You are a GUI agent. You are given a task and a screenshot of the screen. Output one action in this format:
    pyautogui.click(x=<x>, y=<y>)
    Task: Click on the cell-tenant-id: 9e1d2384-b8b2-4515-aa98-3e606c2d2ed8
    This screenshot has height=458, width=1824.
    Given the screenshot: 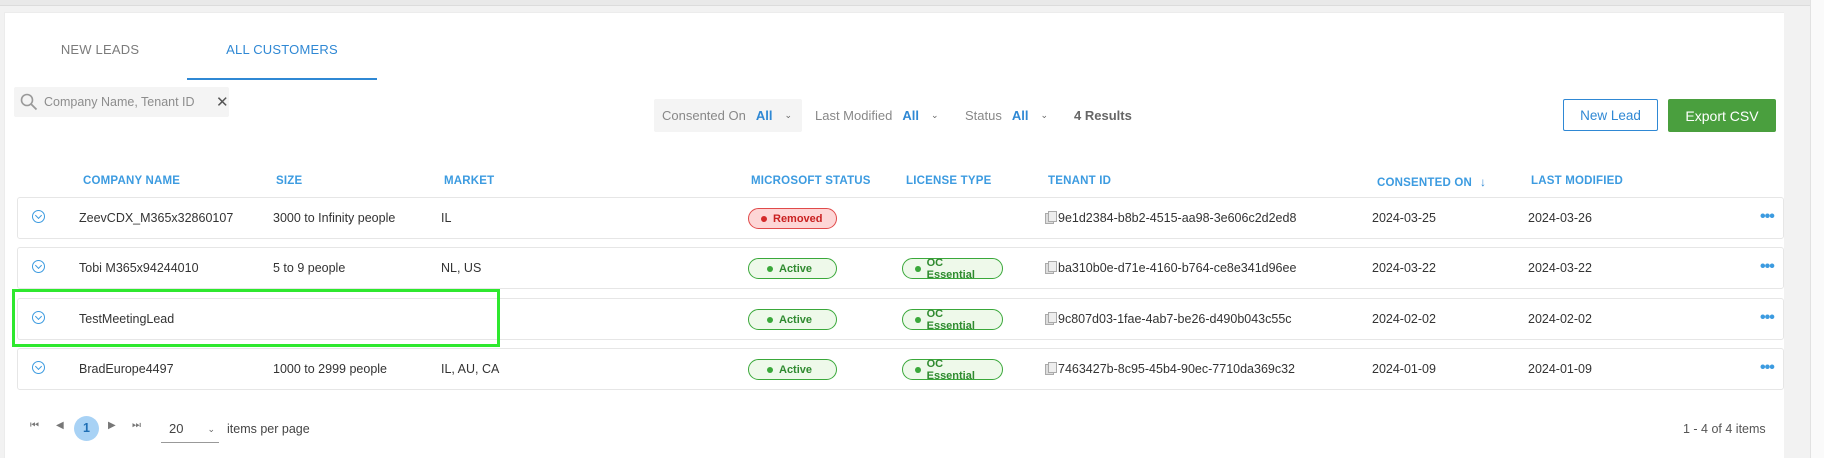 What is the action you would take?
    pyautogui.click(x=1177, y=218)
    